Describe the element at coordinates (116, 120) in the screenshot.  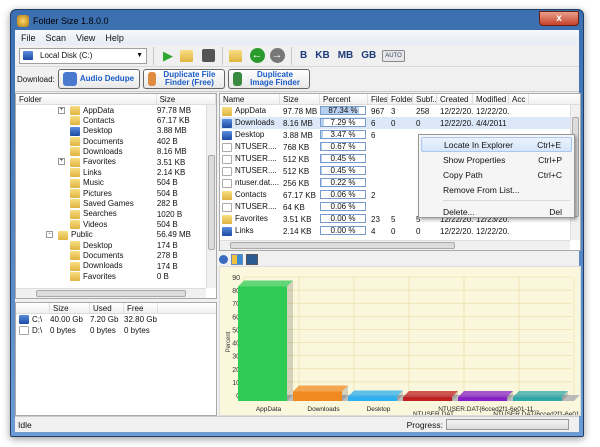
I see `tree-item: Contacts 67.17 KB` at that location.